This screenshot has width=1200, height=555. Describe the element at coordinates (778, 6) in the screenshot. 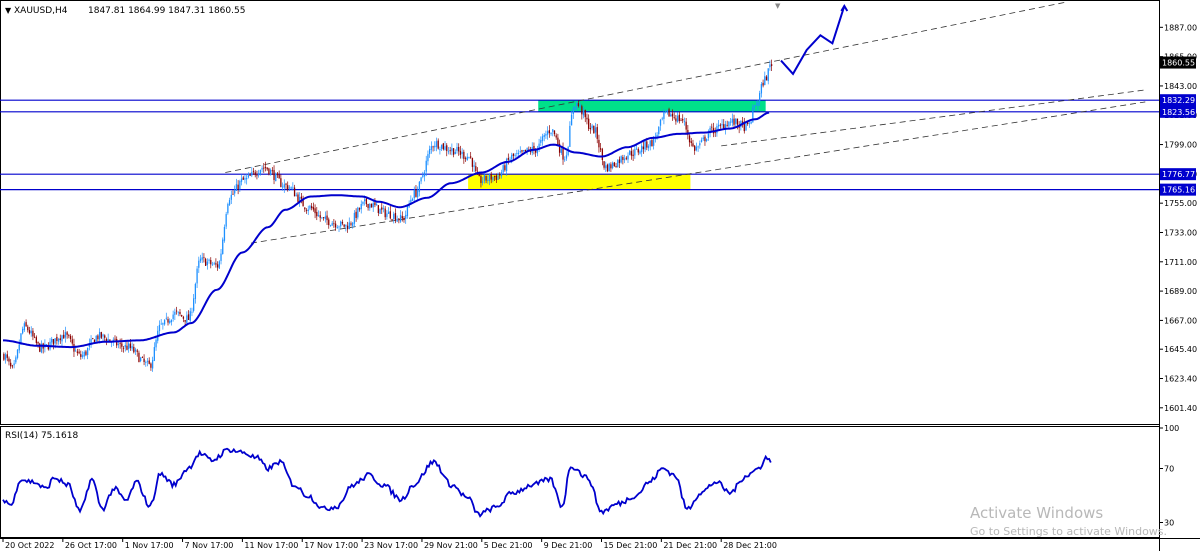

I see `shift-marker-icon: ▼` at that location.